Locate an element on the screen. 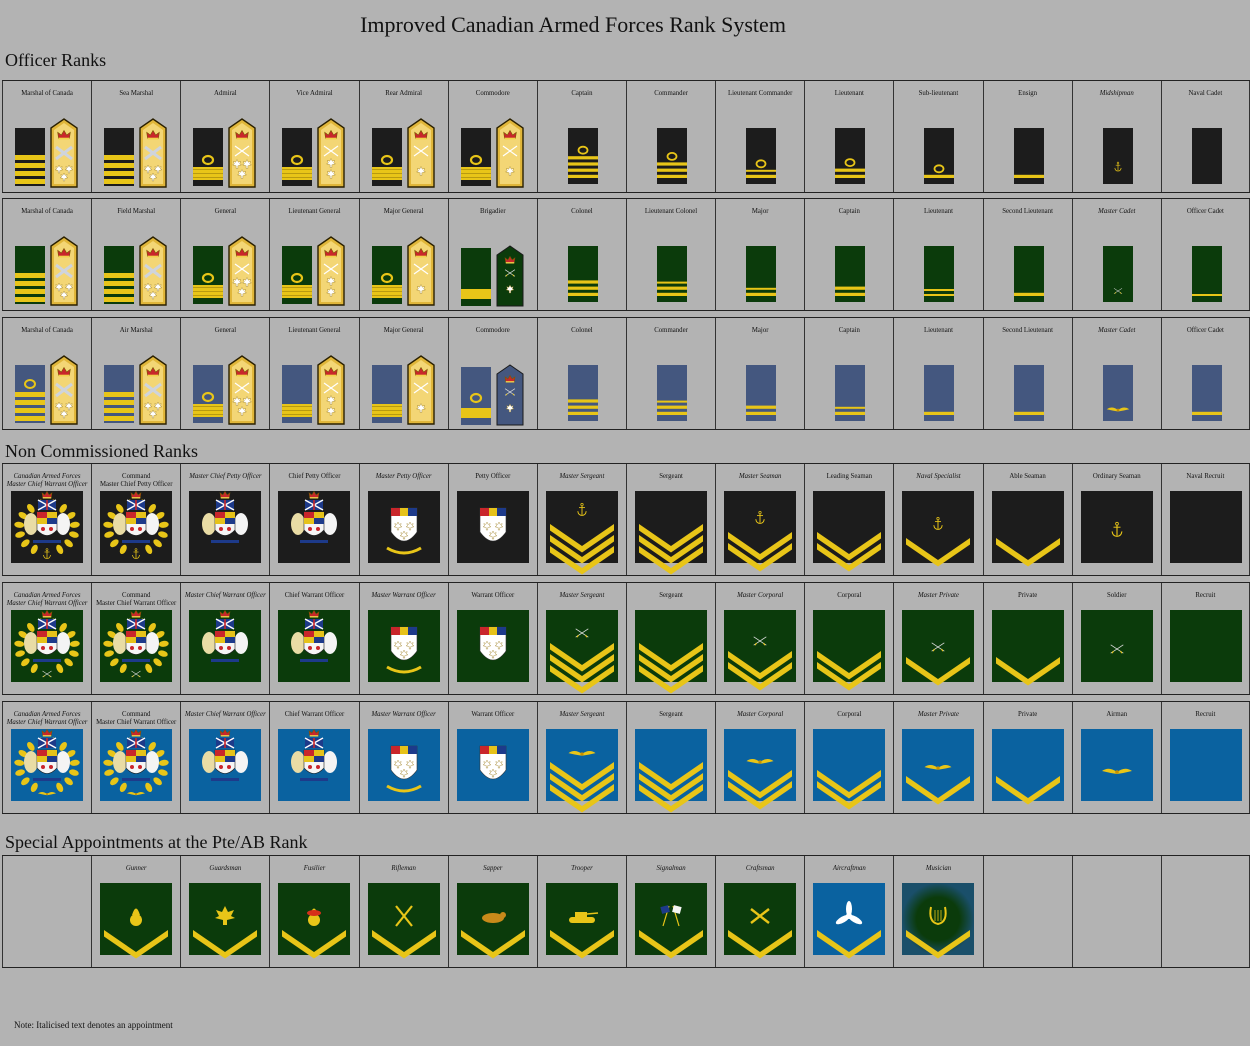  rank-cell-master-private: Master Private is located at coordinates (937, 638).